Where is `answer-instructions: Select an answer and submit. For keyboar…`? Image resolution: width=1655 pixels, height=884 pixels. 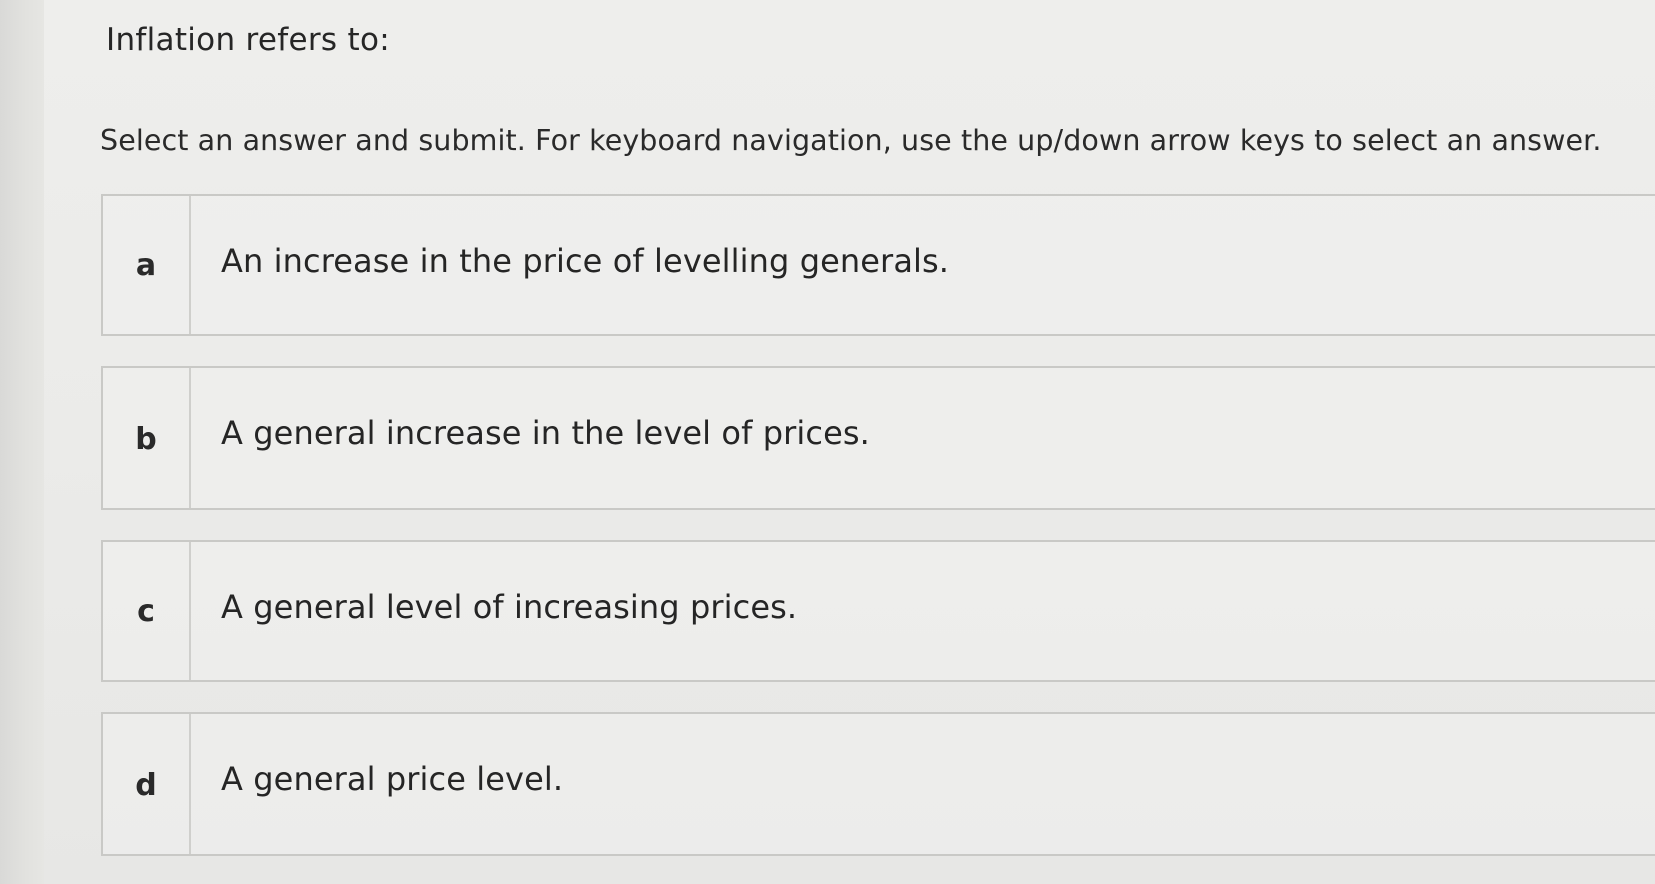 answer-instructions: Select an answer and submit. For keyboar… is located at coordinates (851, 140).